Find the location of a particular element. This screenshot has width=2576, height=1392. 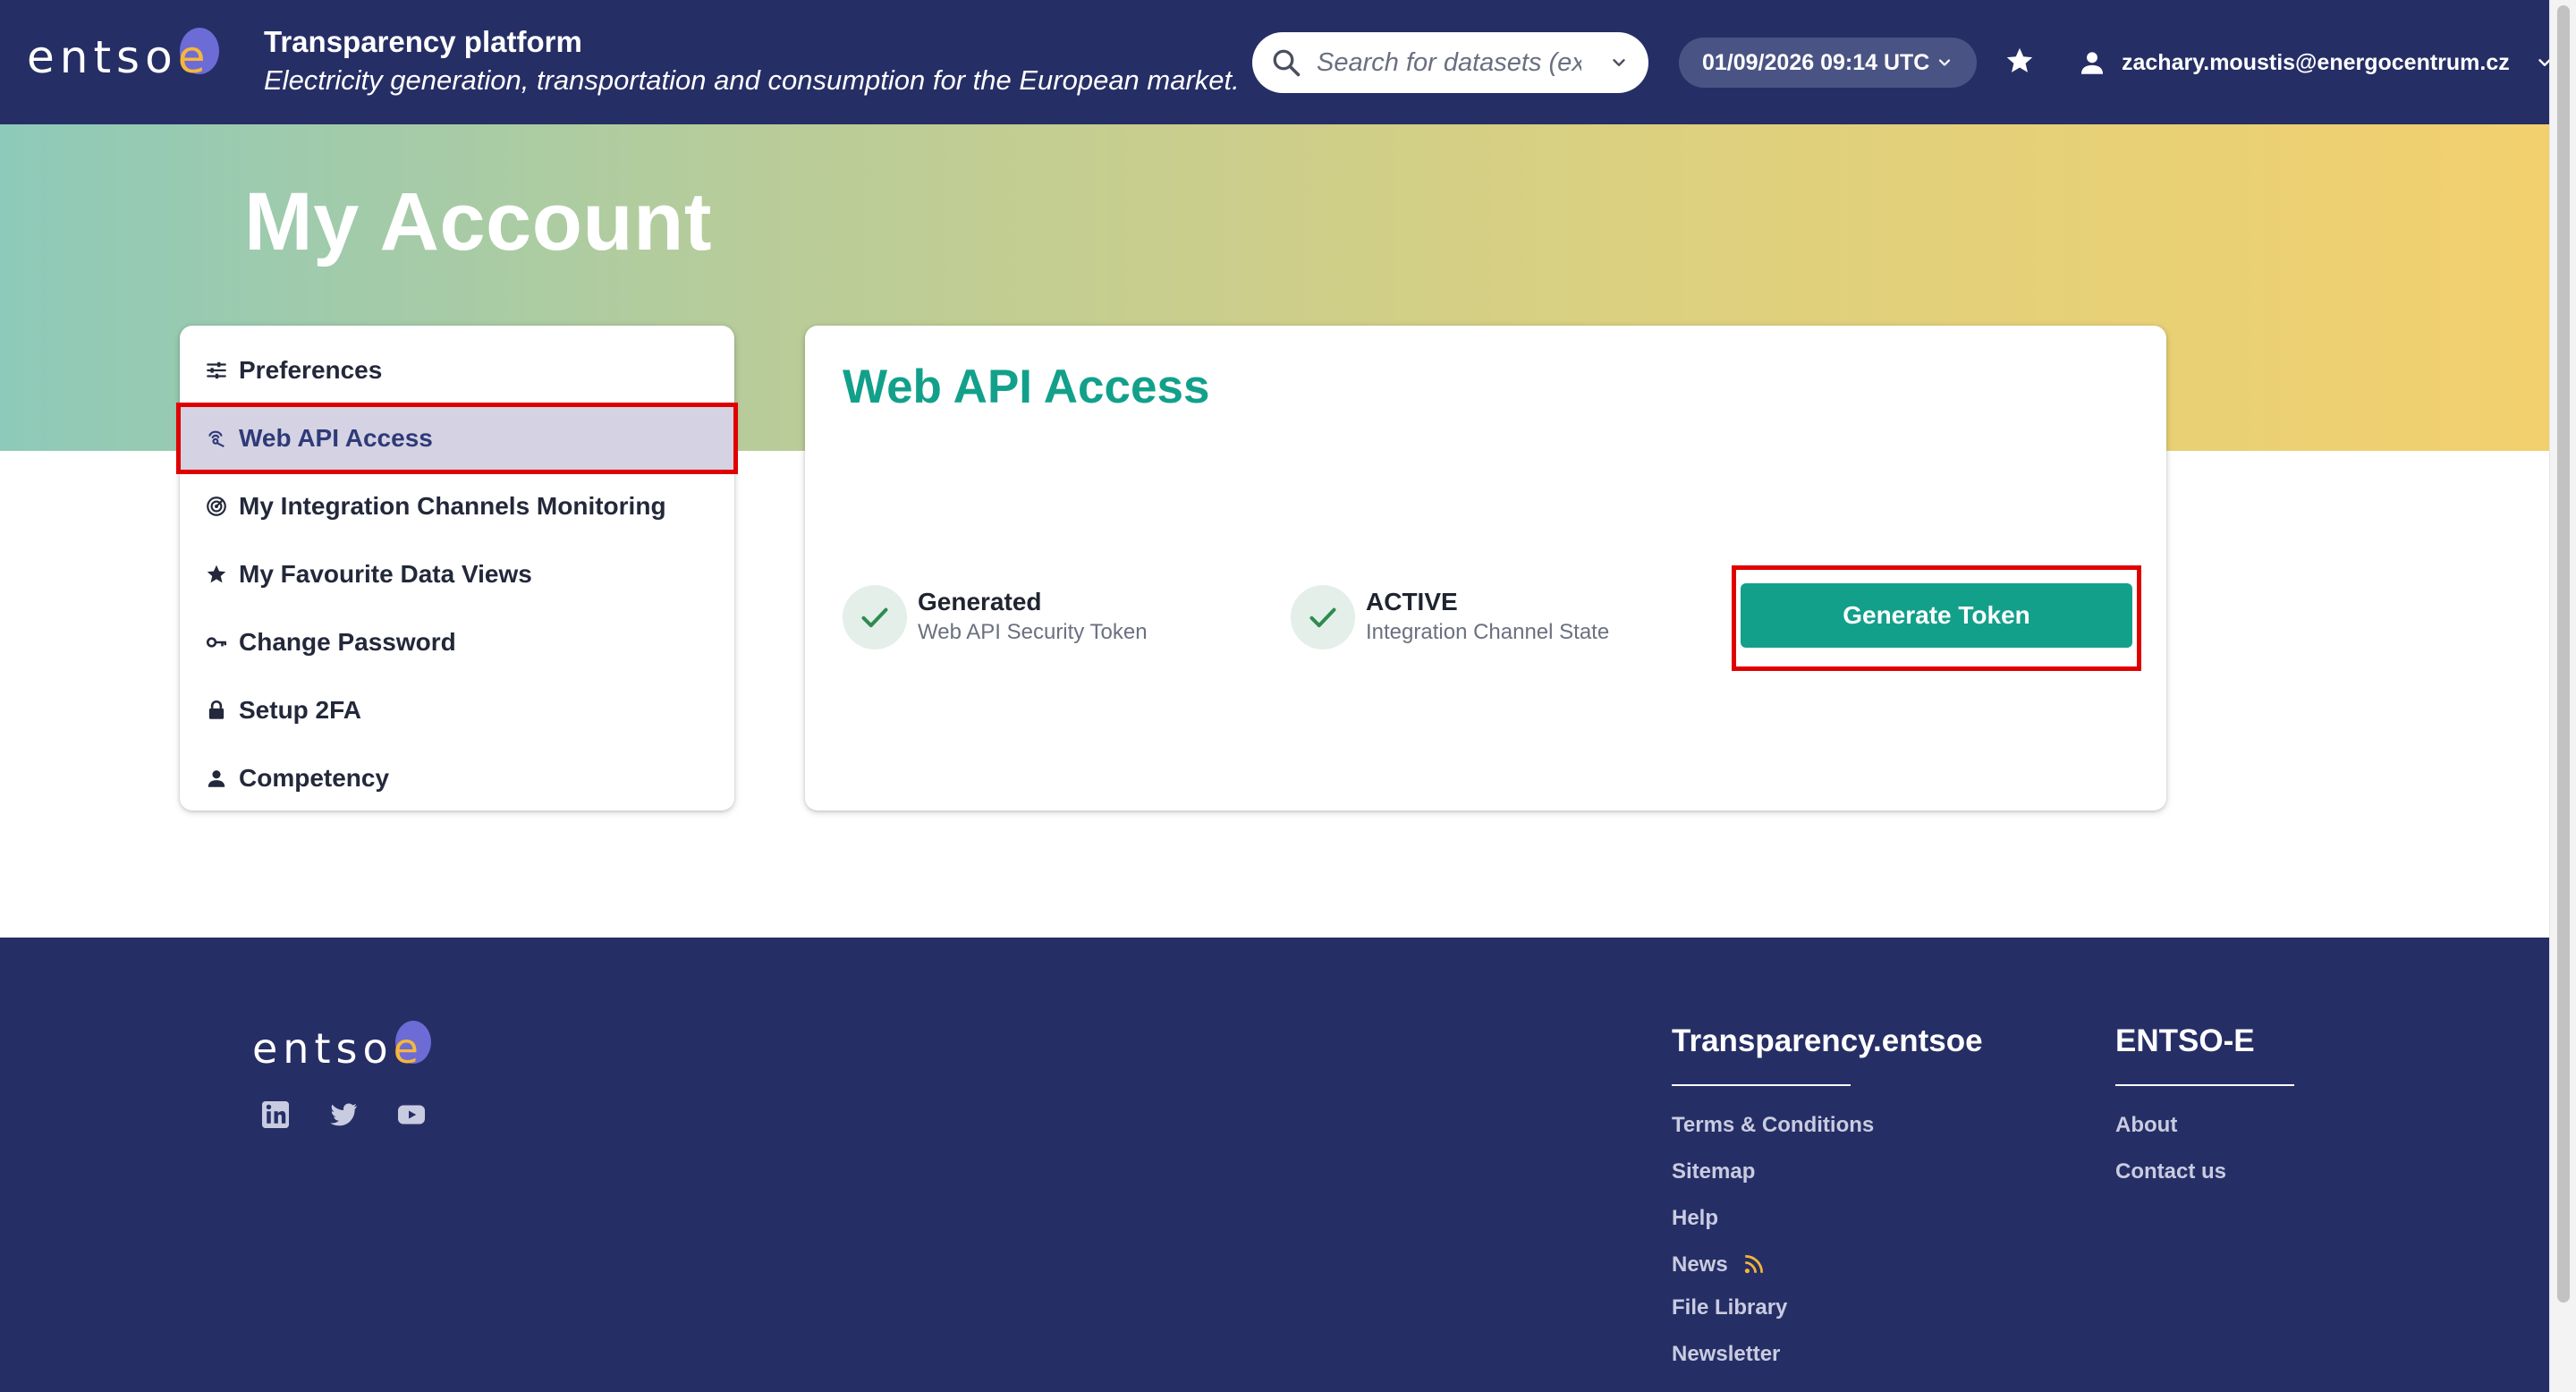

footer-link-newsletter: Newsletter is located at coordinates (1827, 1365).